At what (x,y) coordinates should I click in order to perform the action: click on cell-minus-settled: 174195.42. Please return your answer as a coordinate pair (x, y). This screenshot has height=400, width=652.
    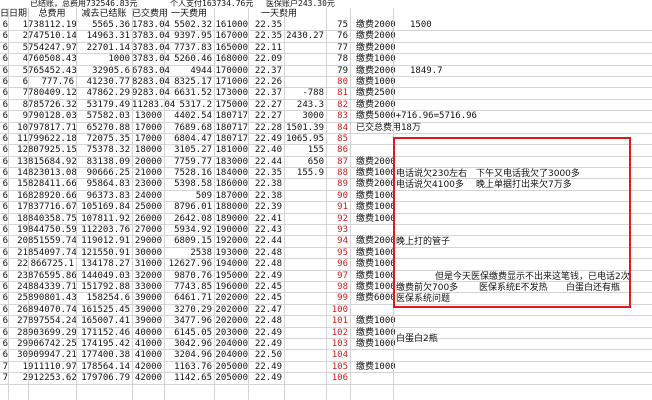
    Looking at the image, I should click on (103, 344).